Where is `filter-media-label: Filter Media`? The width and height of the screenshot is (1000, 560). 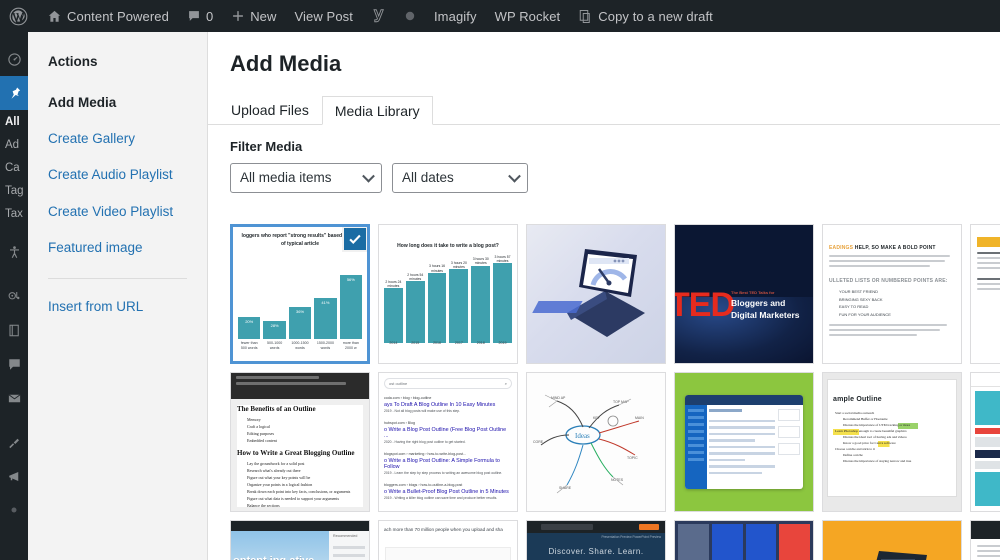
filter-media-label: Filter Media is located at coordinates (266, 146).